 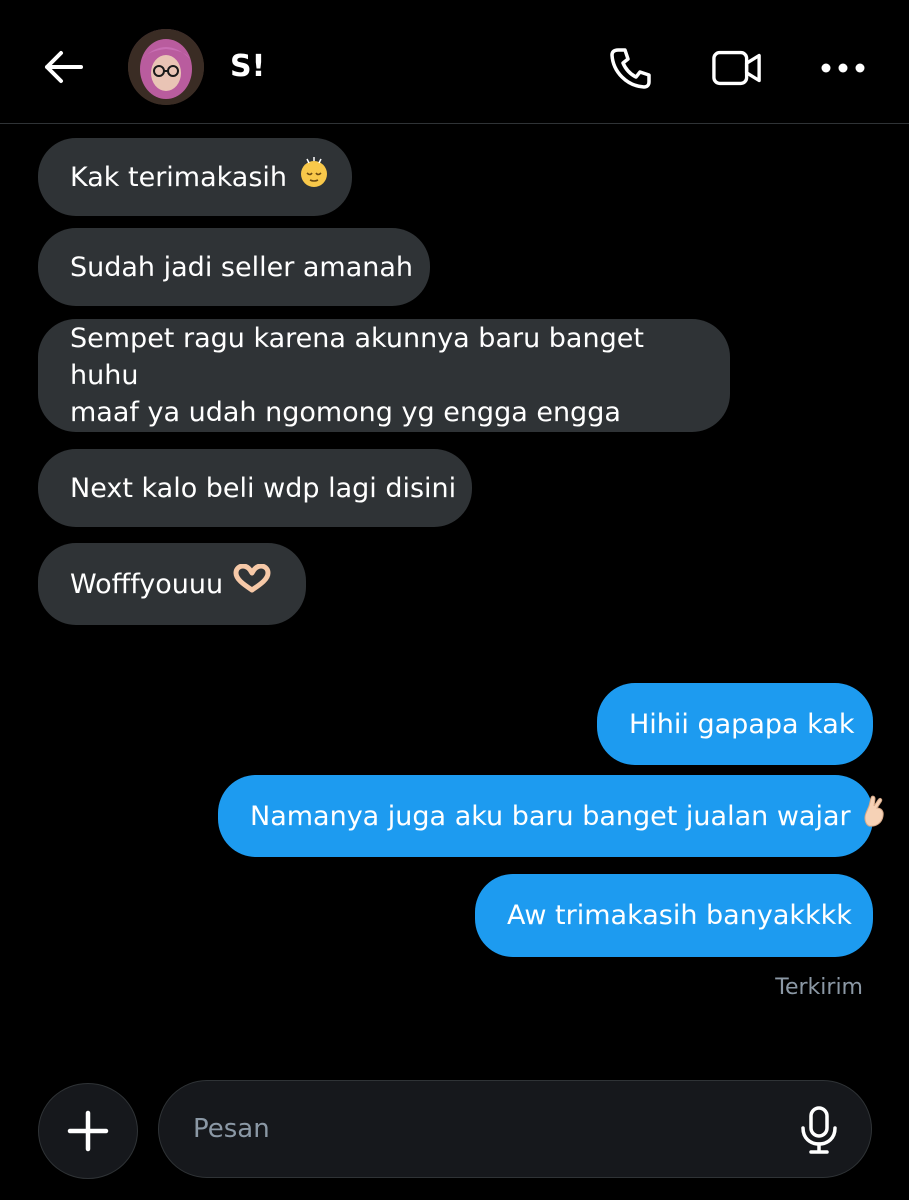 I want to click on message-composer, so click(x=515, y=1129).